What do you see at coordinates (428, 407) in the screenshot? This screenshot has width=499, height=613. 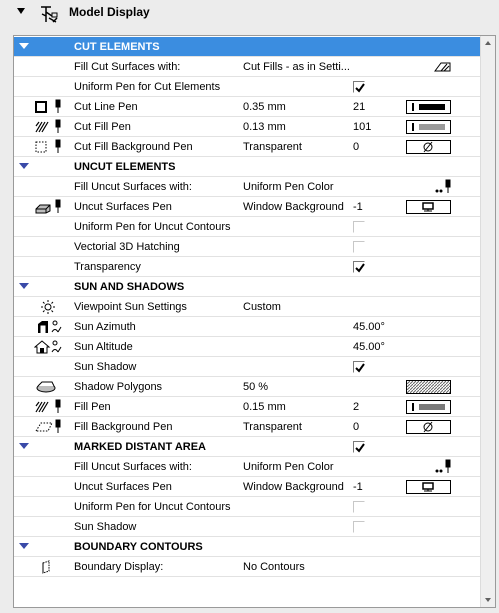 I see `shadow-fill-pen-swatch` at bounding box center [428, 407].